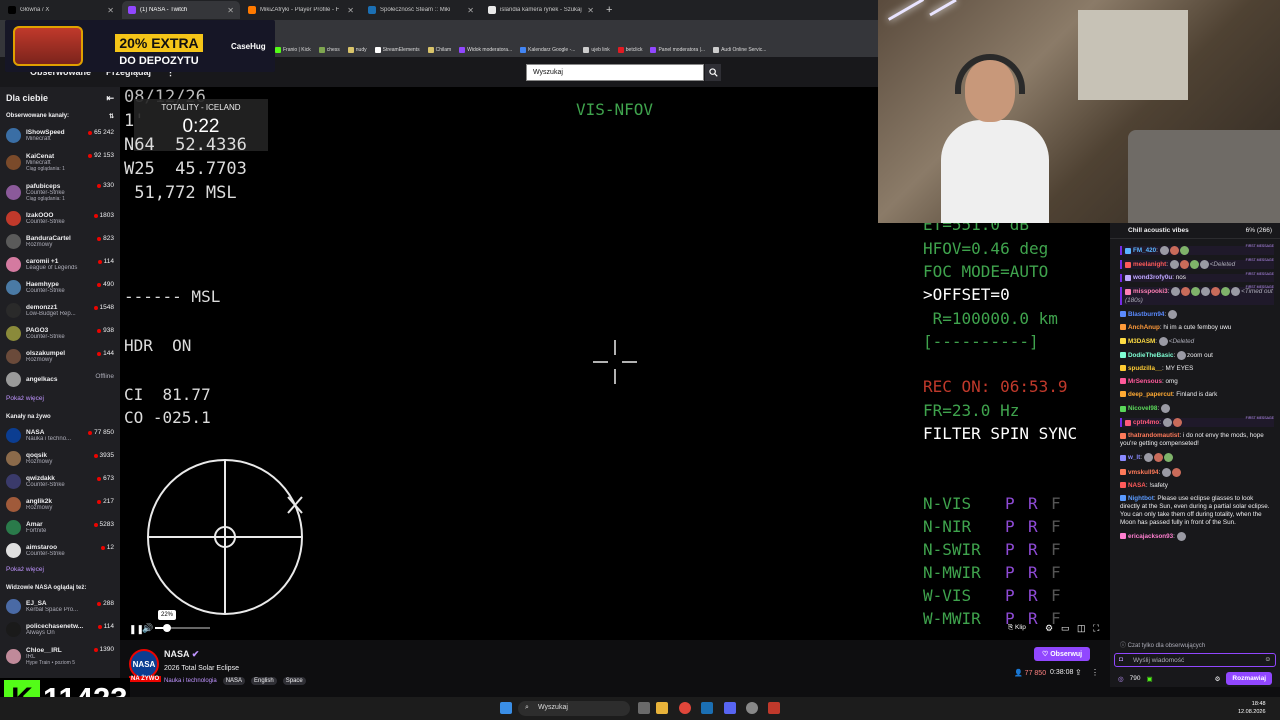 The width and height of the screenshot is (1280, 720). What do you see at coordinates (1078, 672) in the screenshot?
I see `share-icon: ⇪` at bounding box center [1078, 672].